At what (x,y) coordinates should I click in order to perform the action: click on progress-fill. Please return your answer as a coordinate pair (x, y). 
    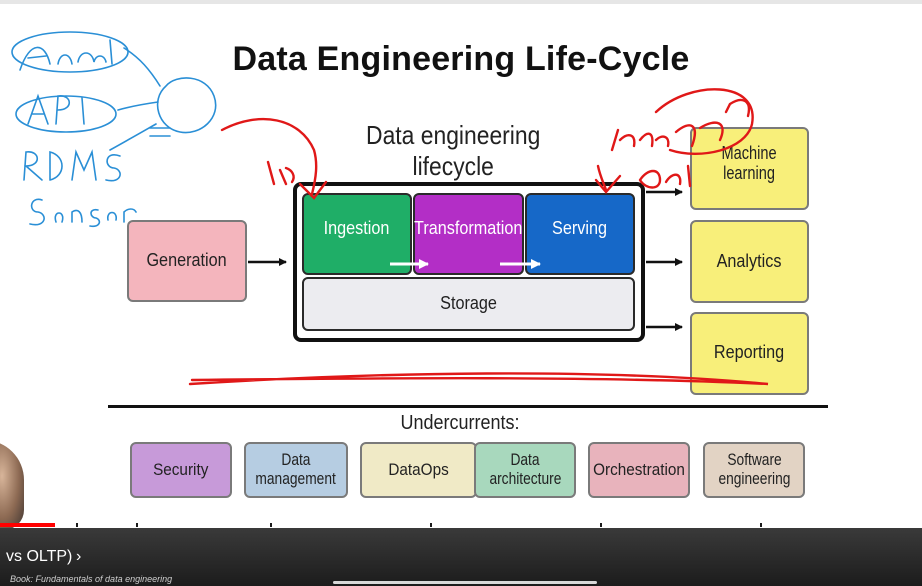
    Looking at the image, I should click on (28, 525).